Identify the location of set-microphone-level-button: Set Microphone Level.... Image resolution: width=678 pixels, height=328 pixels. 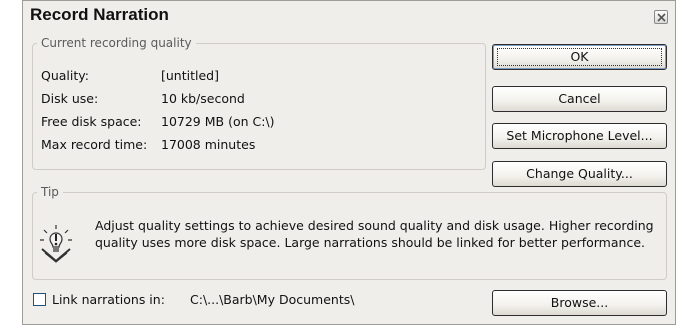
(579, 136).